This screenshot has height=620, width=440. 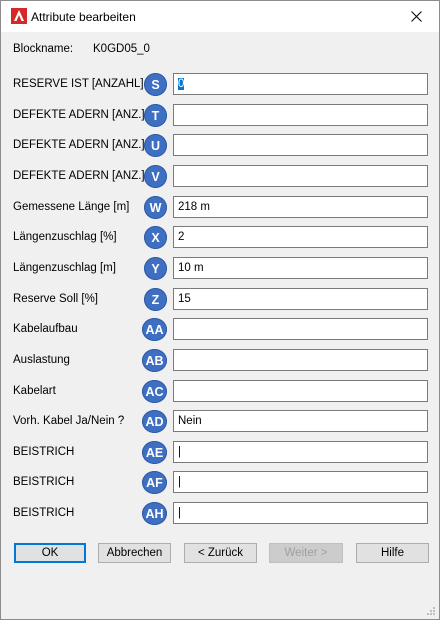 What do you see at coordinates (134, 553) in the screenshot?
I see `cancel-button: Abbrechen` at bounding box center [134, 553].